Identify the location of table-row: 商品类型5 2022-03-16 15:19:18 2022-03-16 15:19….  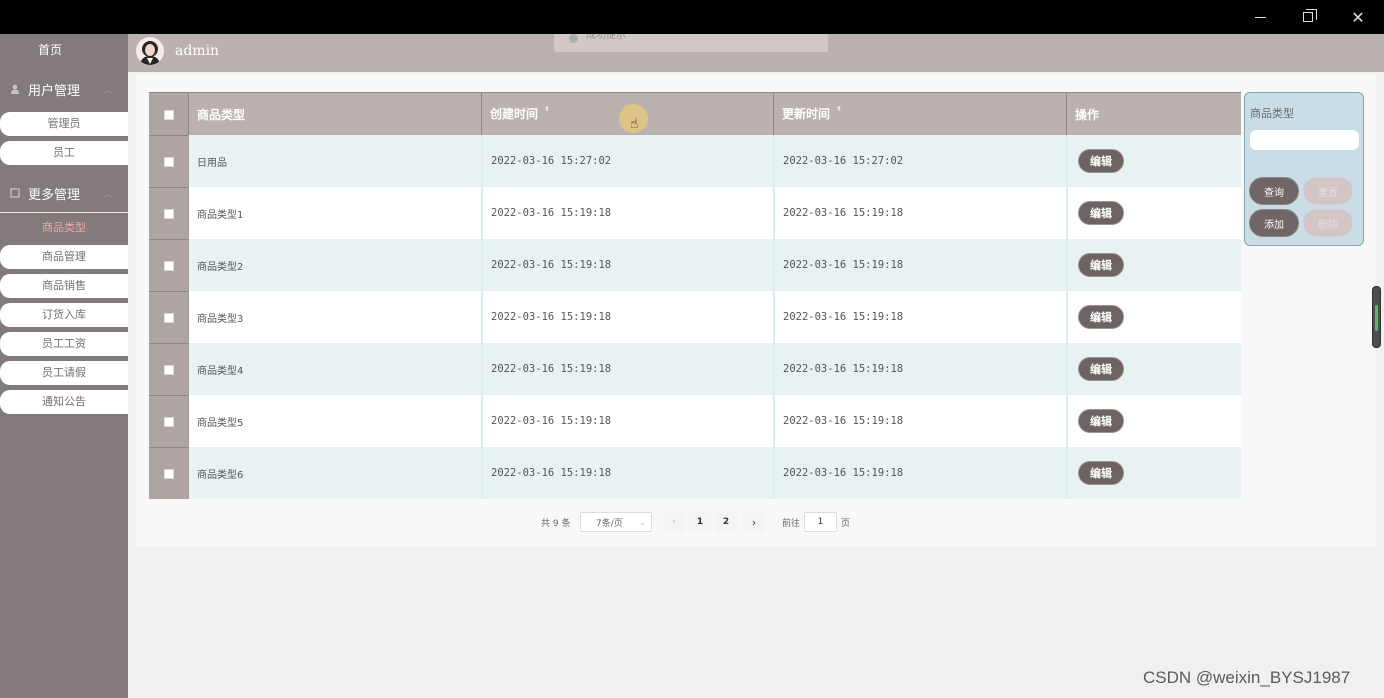
(695, 421).